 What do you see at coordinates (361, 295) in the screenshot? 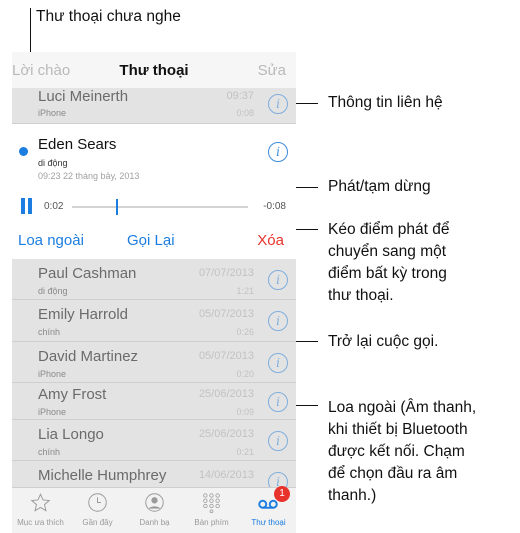
I see `callout-scrub-line: thư thoại.` at bounding box center [361, 295].